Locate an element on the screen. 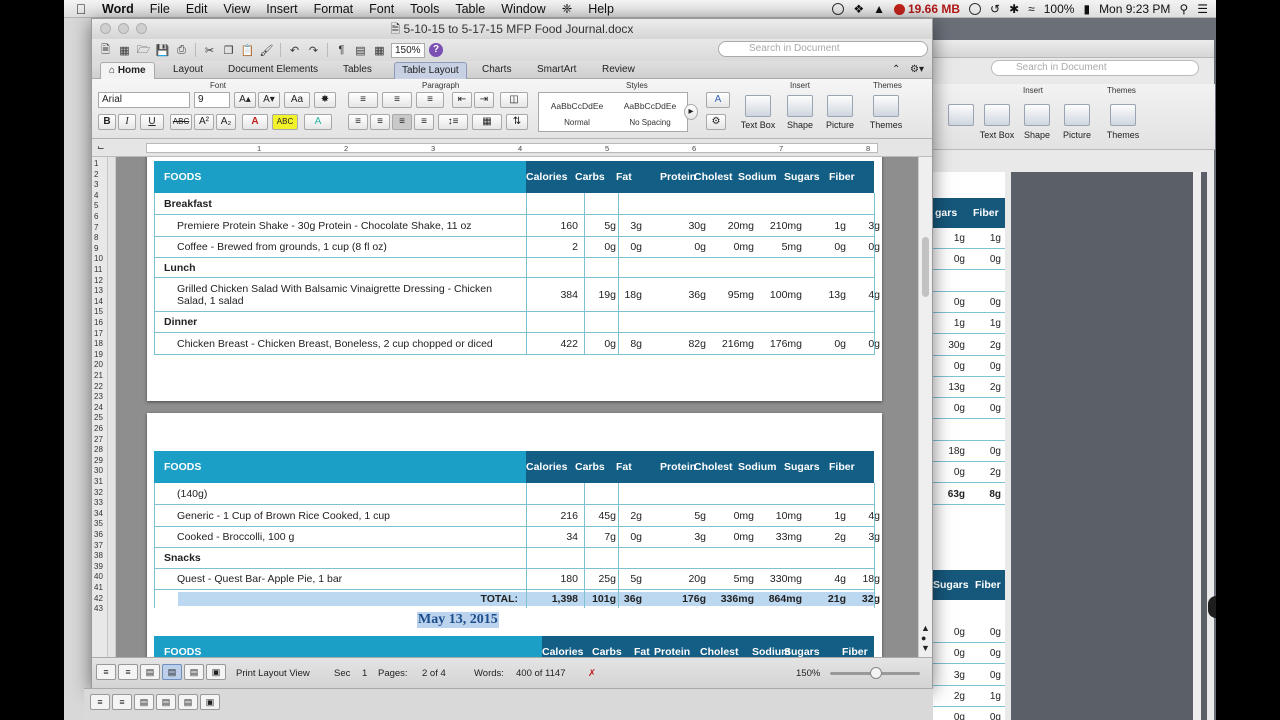 Image resolution: width=1280 pixels, height=720 pixels. menu-file: File is located at coordinates (160, 9).